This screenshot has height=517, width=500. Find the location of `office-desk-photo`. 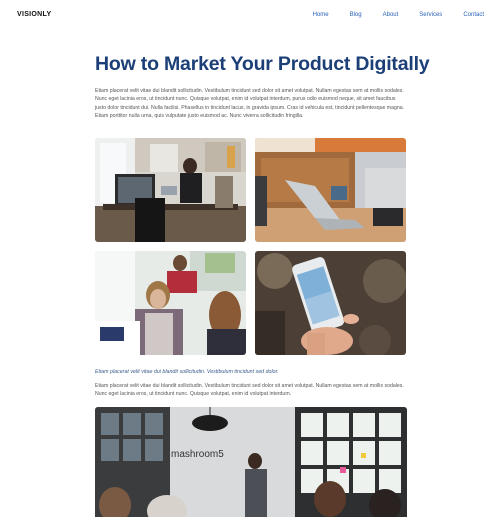

office-desk-photo is located at coordinates (170, 190).